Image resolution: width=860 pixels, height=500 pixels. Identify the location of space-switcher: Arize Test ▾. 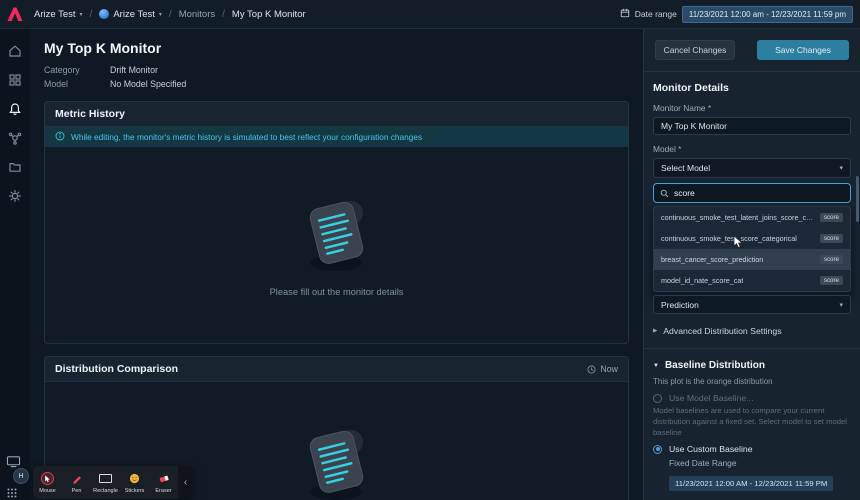
(130, 14).